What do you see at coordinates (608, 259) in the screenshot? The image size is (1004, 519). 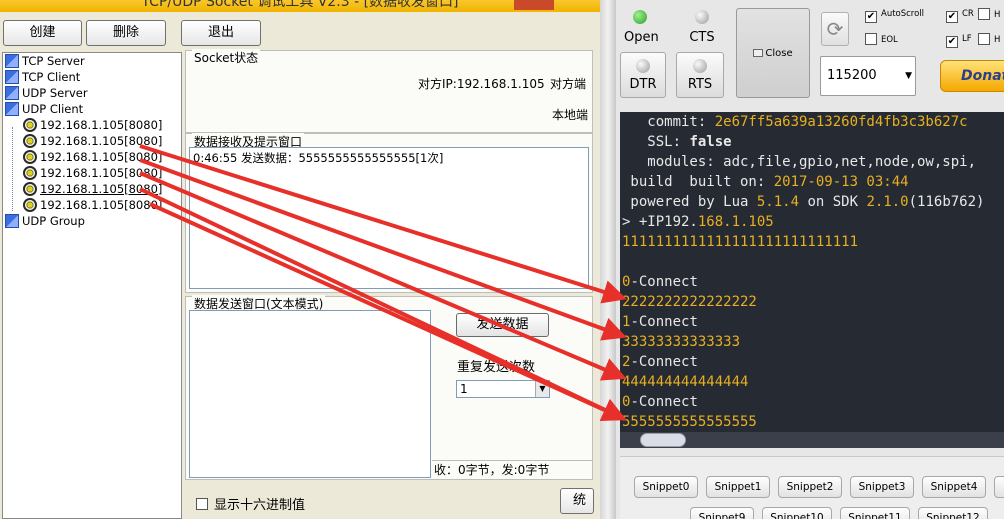 I see `window-divider` at bounding box center [608, 259].